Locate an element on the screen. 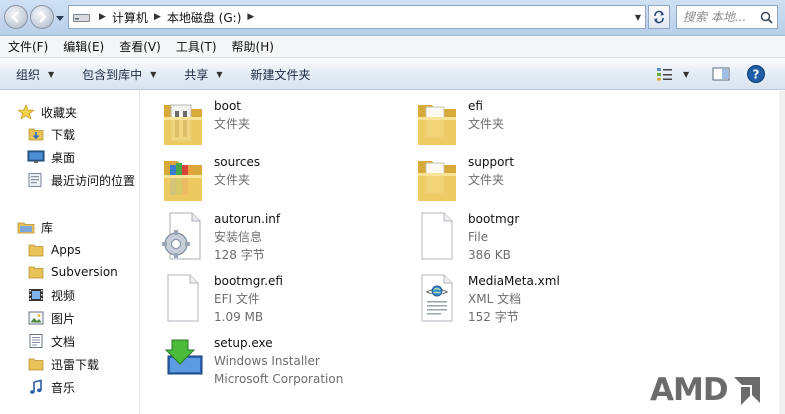  view-options-button: ▼ is located at coordinates (672, 74).